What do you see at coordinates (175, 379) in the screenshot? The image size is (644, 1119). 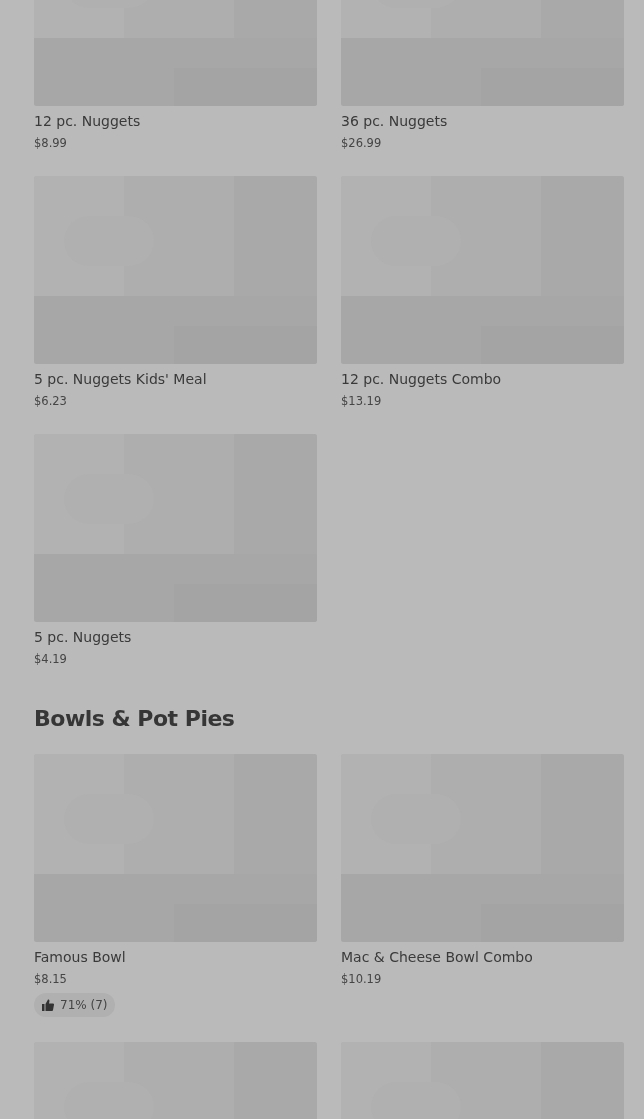 I see `item-name: 5 pc. Nuggets Kids' Meal` at bounding box center [175, 379].